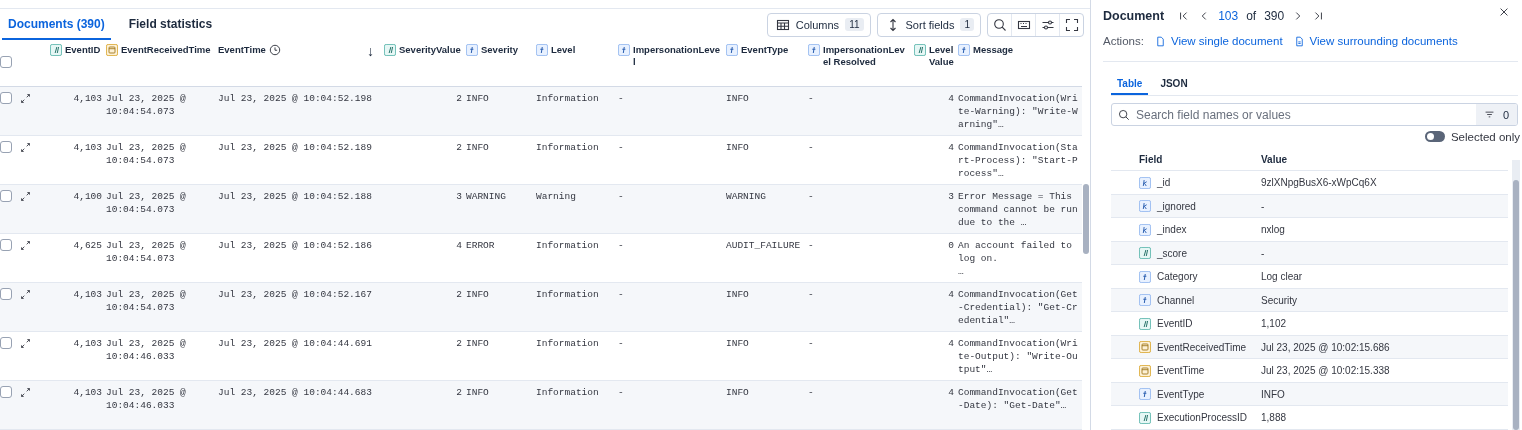  I want to click on current-page: 103, so click(1228, 15).